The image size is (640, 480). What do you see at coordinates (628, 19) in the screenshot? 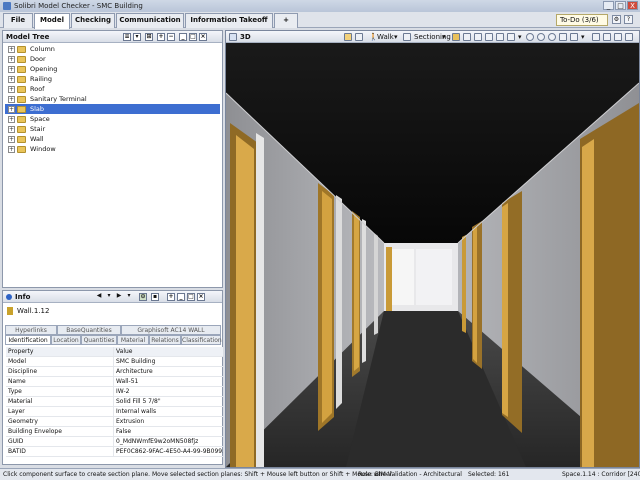
I see `help-icon: ?` at bounding box center [628, 19].